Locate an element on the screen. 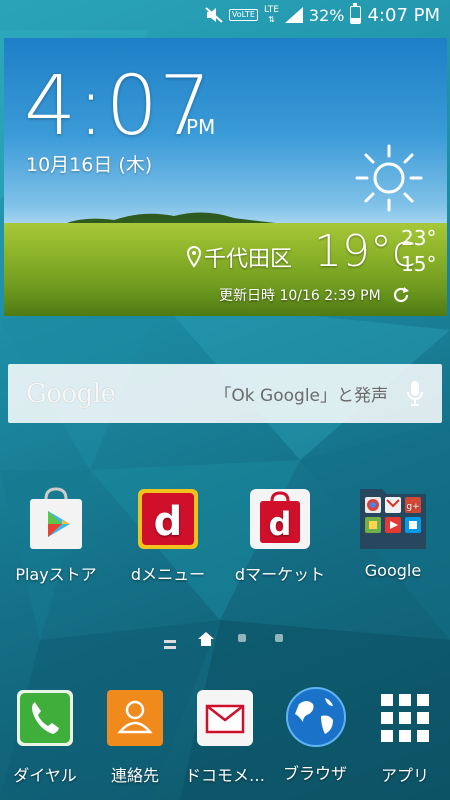  widget-high-temp: 23° is located at coordinates (419, 238).